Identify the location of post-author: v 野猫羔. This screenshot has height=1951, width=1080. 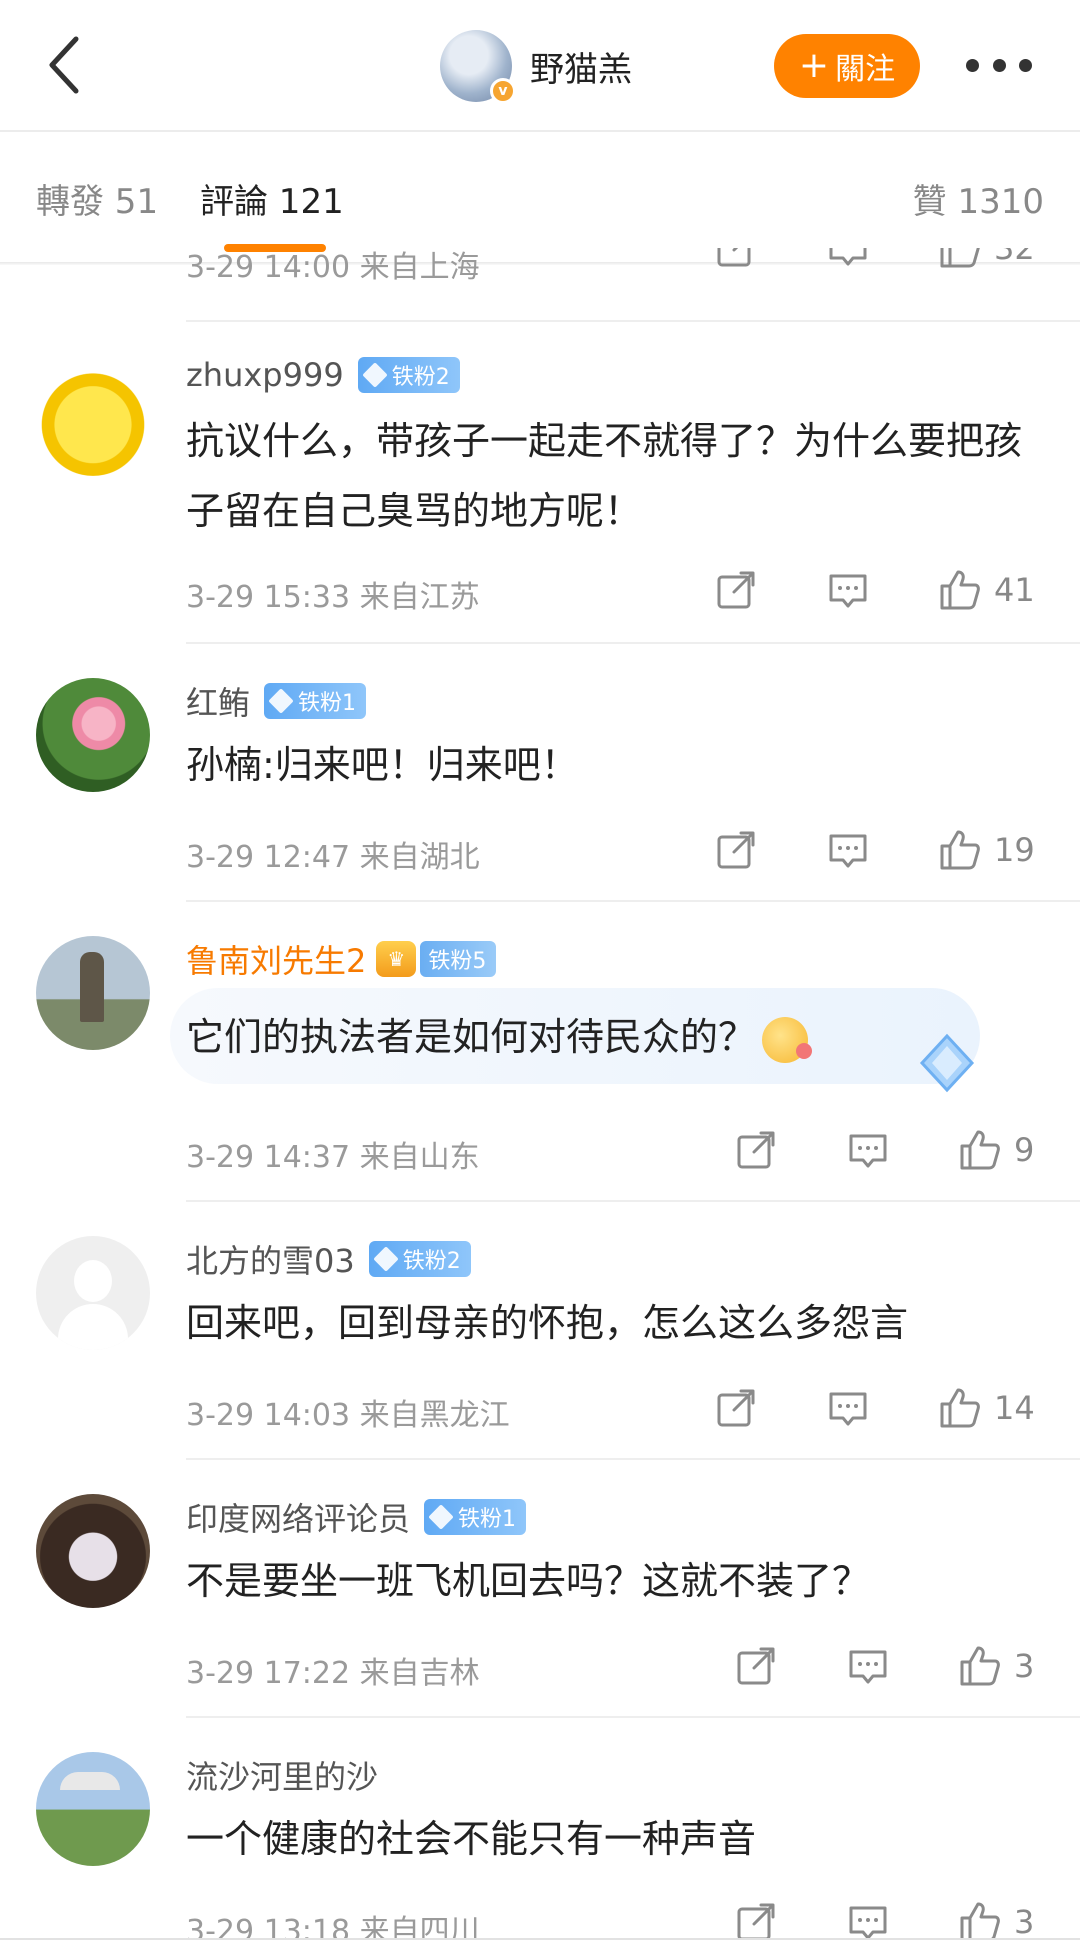
(536, 66).